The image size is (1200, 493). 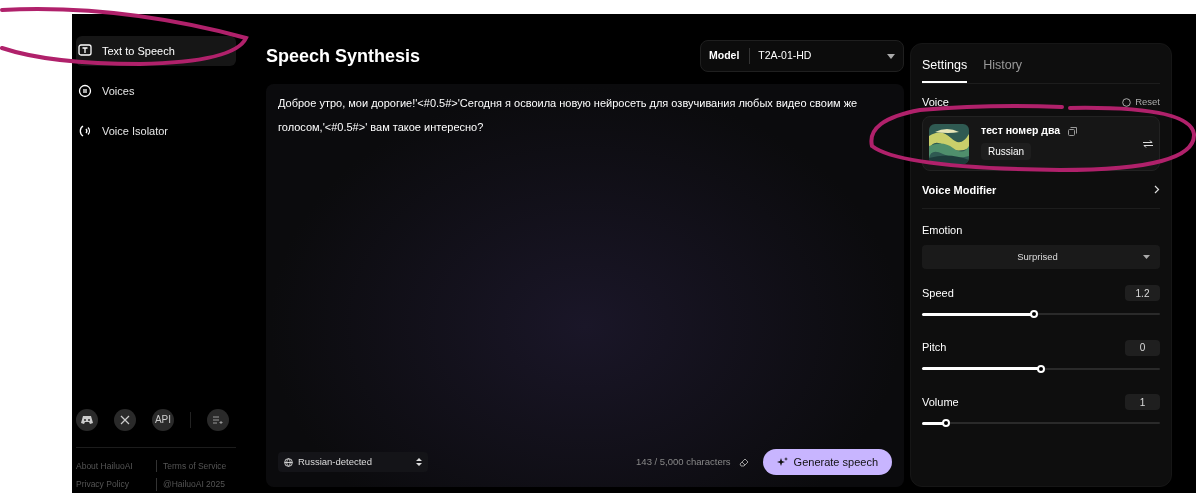 I want to click on sound-wave-icon, so click(x=85, y=131).